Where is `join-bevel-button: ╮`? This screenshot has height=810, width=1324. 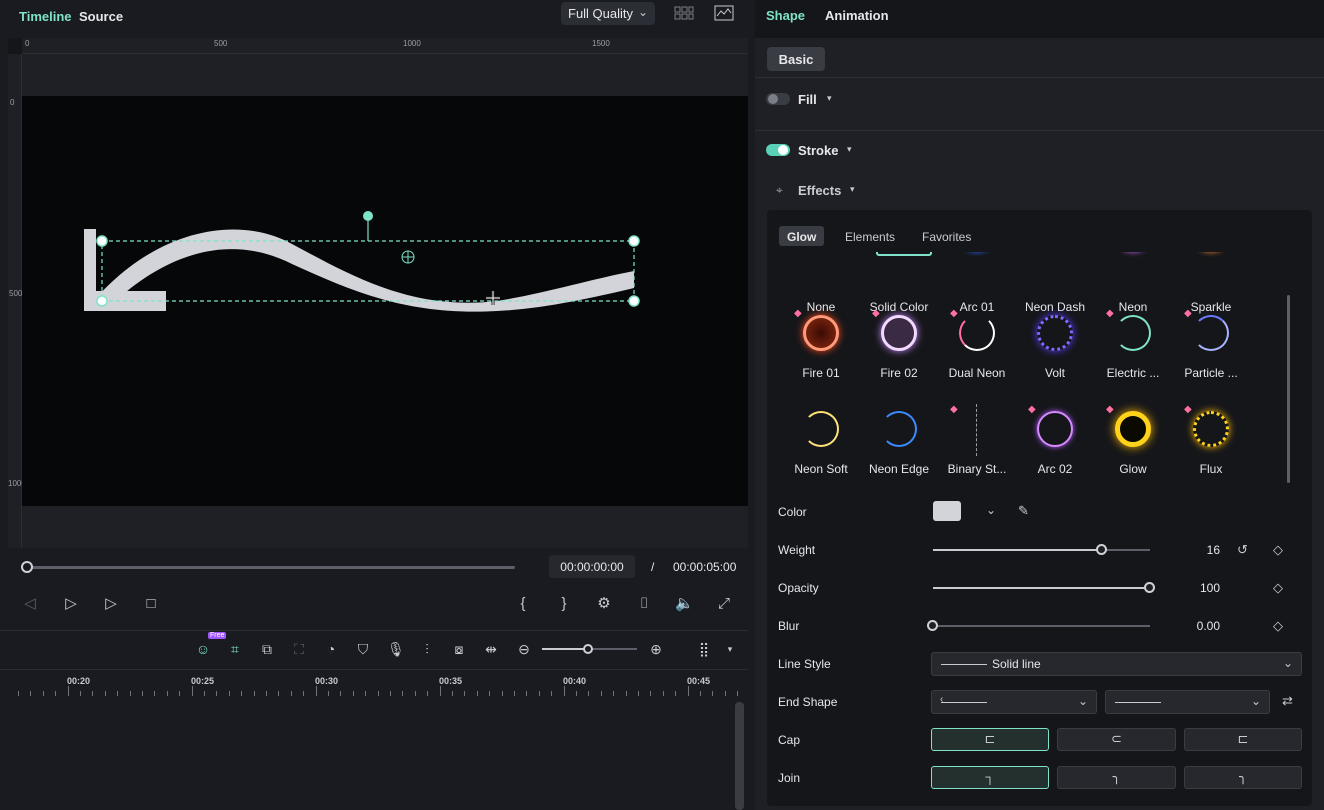
join-bevel-button: ╮ is located at coordinates (1243, 777).